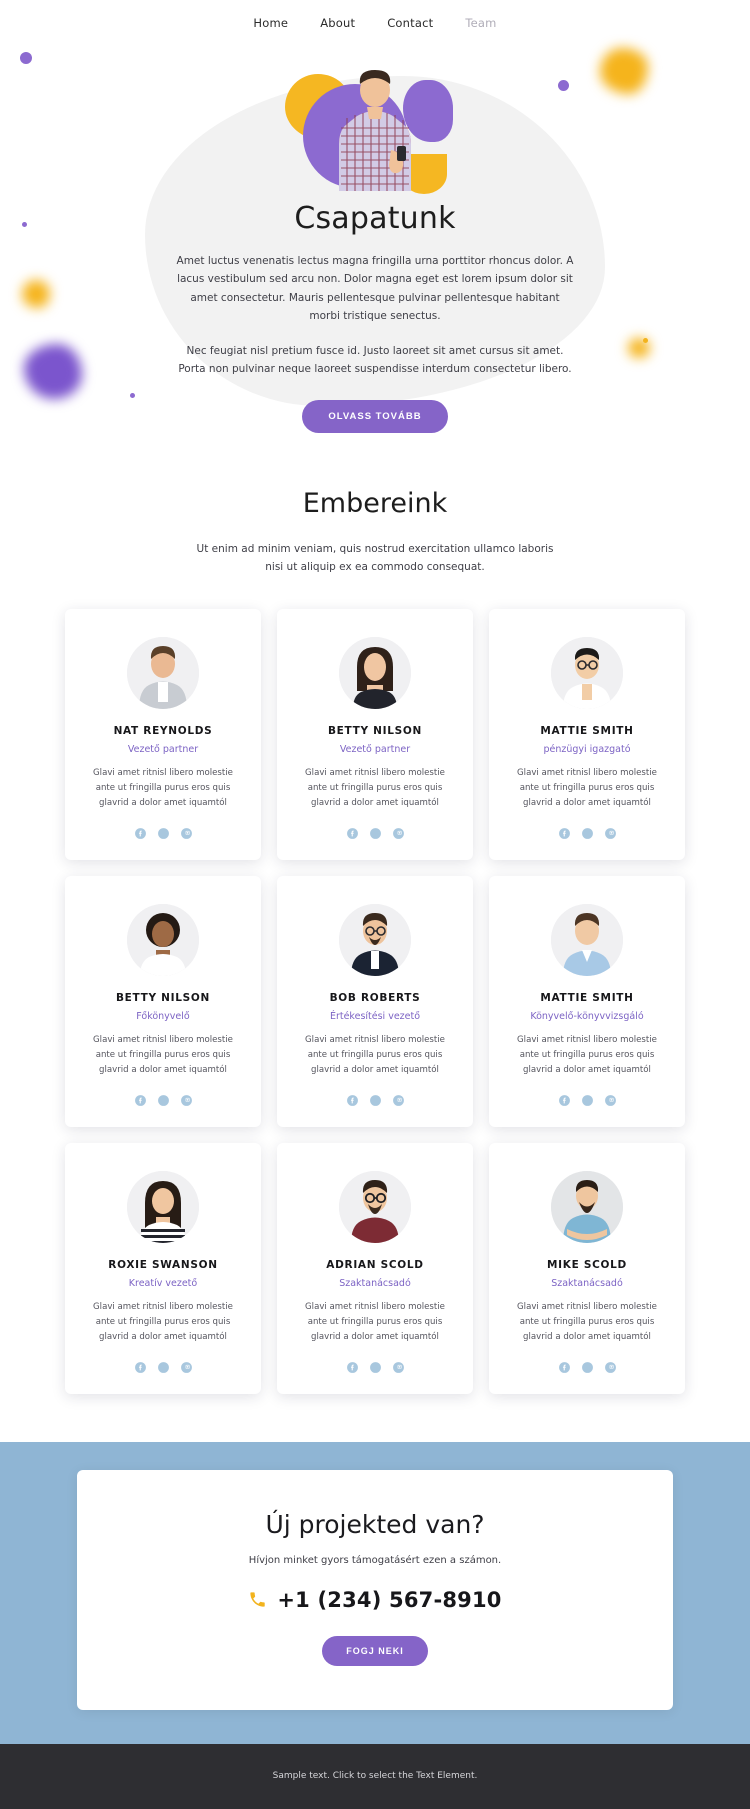  I want to click on cta-title: Új projekted van?, so click(375, 1524).